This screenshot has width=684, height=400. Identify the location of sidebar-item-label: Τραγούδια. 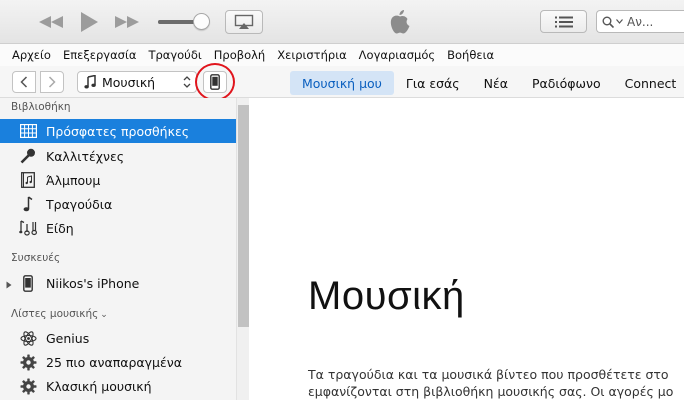
(79, 204).